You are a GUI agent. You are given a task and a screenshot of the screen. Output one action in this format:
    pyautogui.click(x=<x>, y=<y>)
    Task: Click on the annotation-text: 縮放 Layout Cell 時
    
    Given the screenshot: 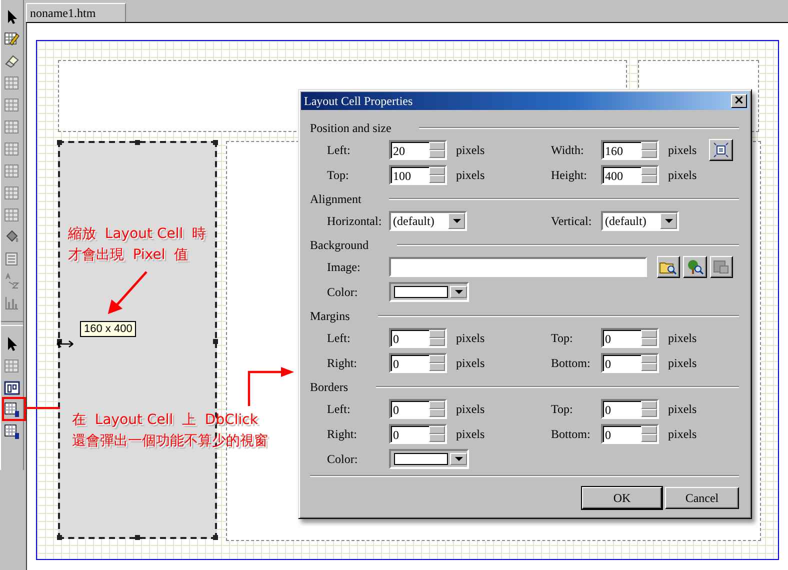 What is the action you would take?
    pyautogui.click(x=137, y=234)
    